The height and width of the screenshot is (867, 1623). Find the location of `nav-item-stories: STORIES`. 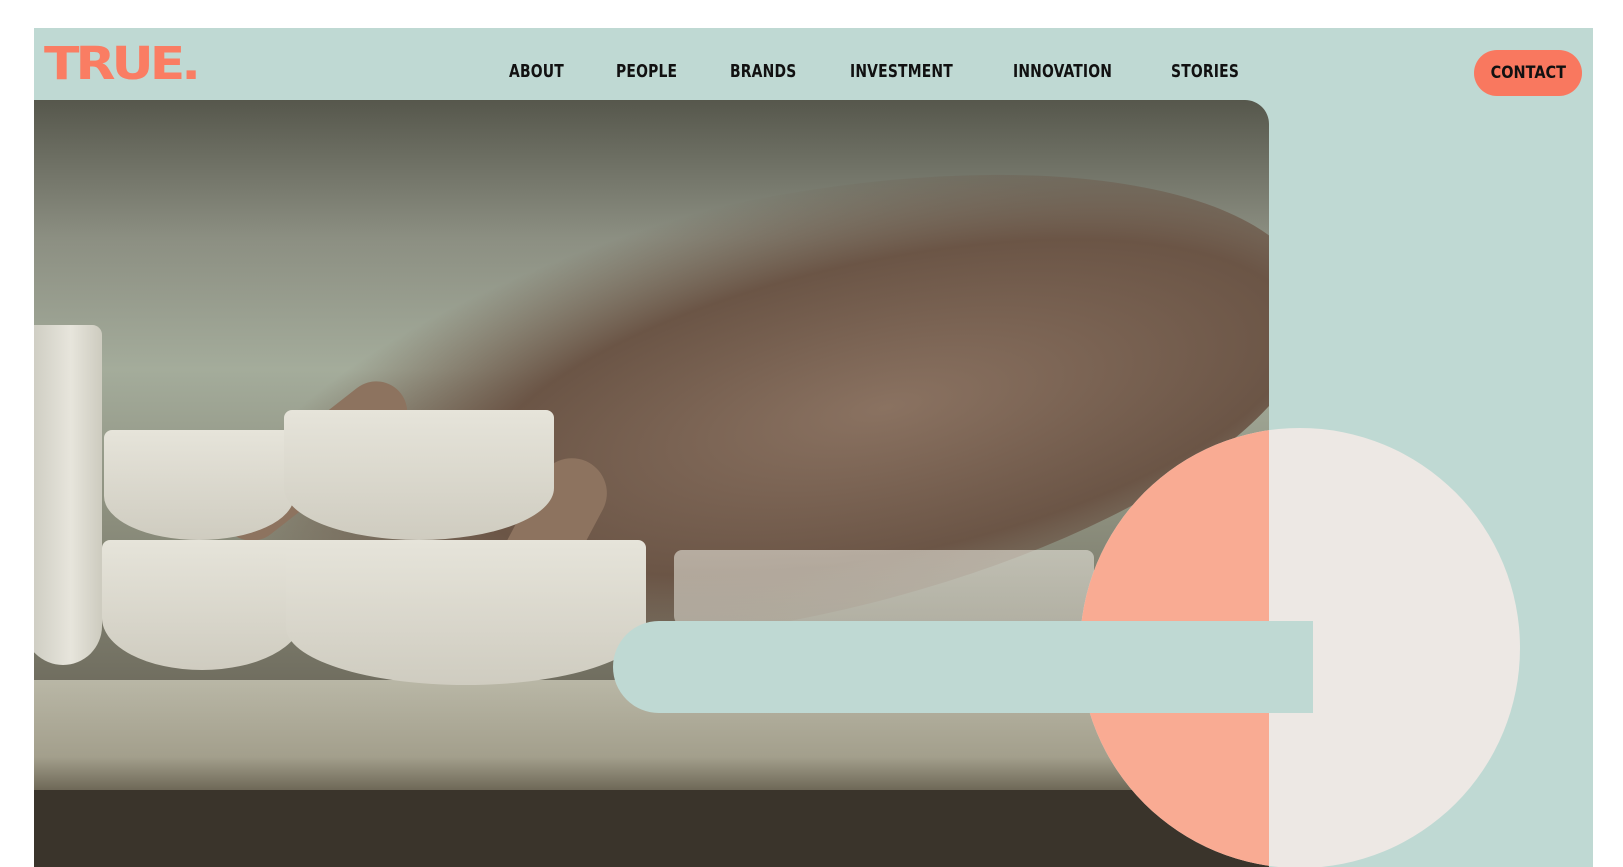

nav-item-stories: STORIES is located at coordinates (1205, 71).